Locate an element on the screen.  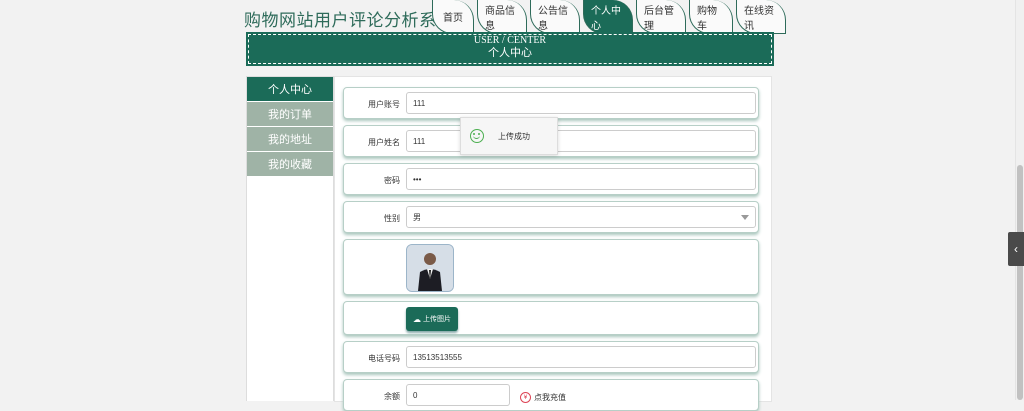
scrollbar-thumb is located at coordinates (1020, 282).